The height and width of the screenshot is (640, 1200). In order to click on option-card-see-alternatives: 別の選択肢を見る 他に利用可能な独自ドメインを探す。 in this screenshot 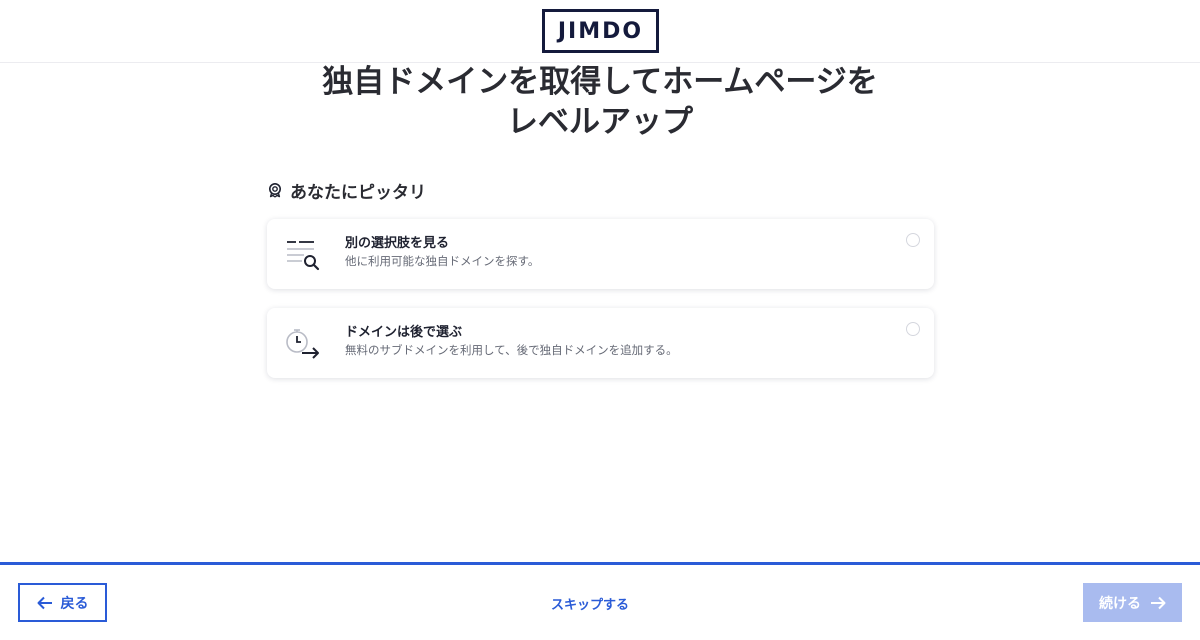, I will do `click(600, 254)`.